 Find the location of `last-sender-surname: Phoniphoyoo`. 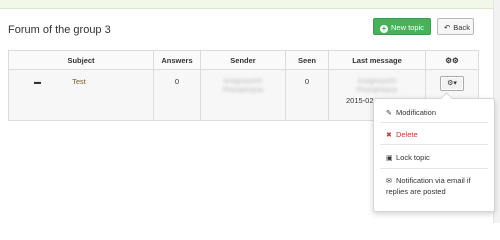

last-sender-surname: Phoniphoyoo is located at coordinates (377, 90).